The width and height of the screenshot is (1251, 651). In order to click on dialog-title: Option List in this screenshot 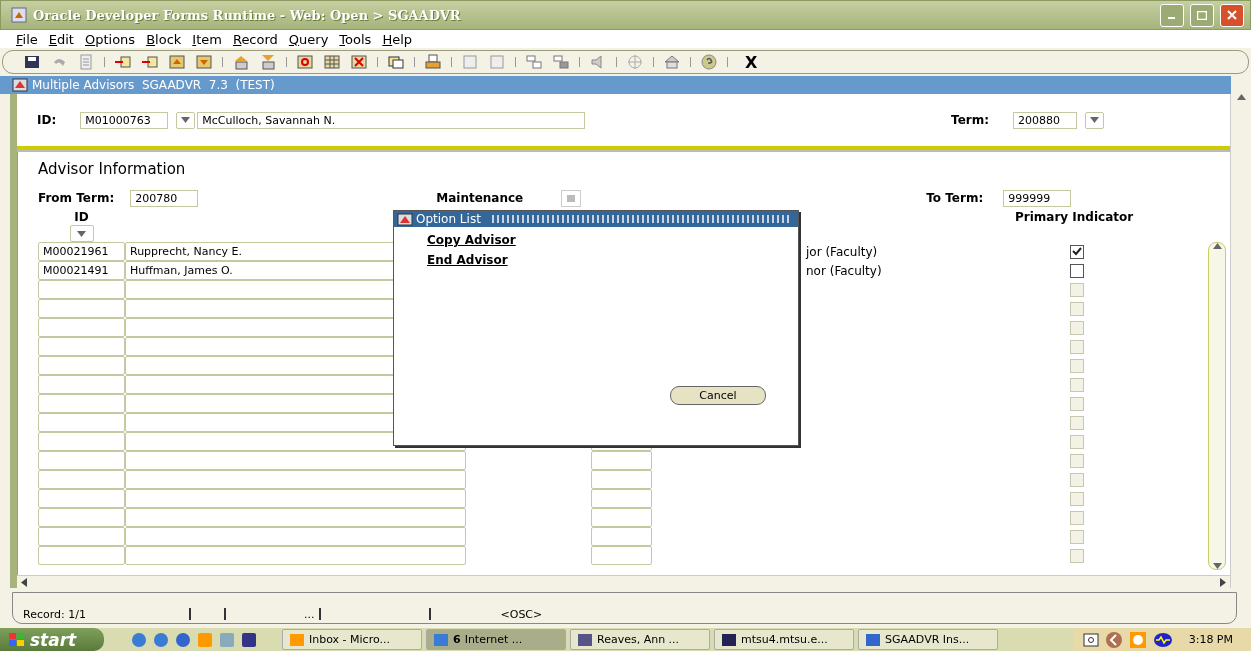, I will do `click(448, 219)`.